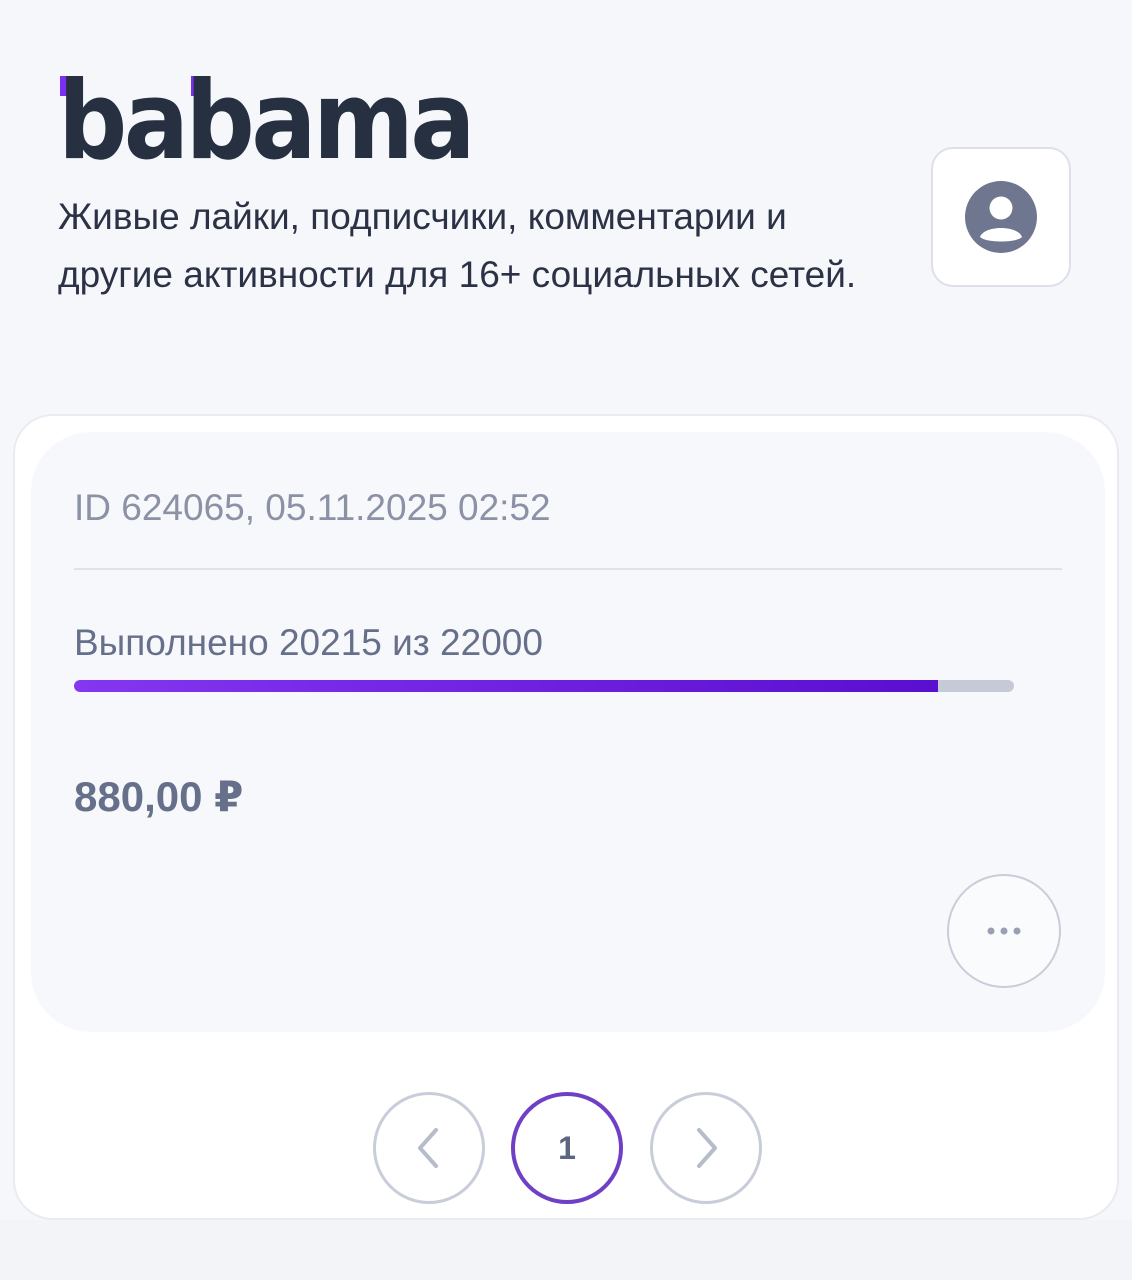 This screenshot has width=1132, height=1280. What do you see at coordinates (568, 569) in the screenshot?
I see `divider` at bounding box center [568, 569].